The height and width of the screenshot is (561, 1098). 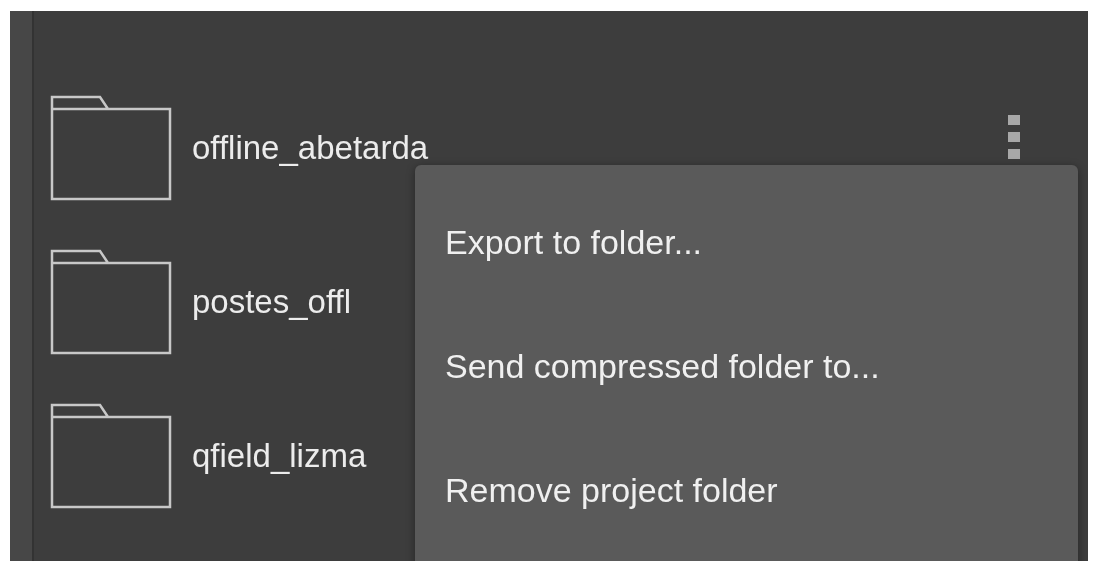 I want to click on more-options-icon, so click(x=1014, y=137).